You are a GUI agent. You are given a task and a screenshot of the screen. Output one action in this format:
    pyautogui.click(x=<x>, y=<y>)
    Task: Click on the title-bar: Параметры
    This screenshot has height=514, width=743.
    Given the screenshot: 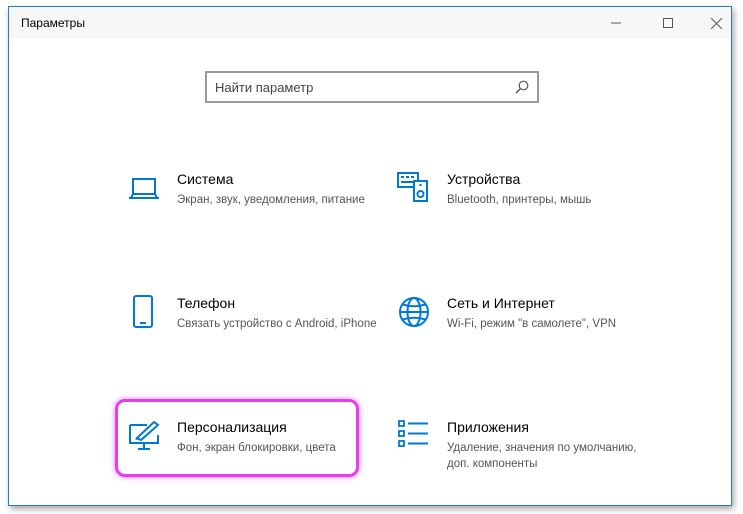 What is the action you would take?
    pyautogui.click(x=370, y=23)
    